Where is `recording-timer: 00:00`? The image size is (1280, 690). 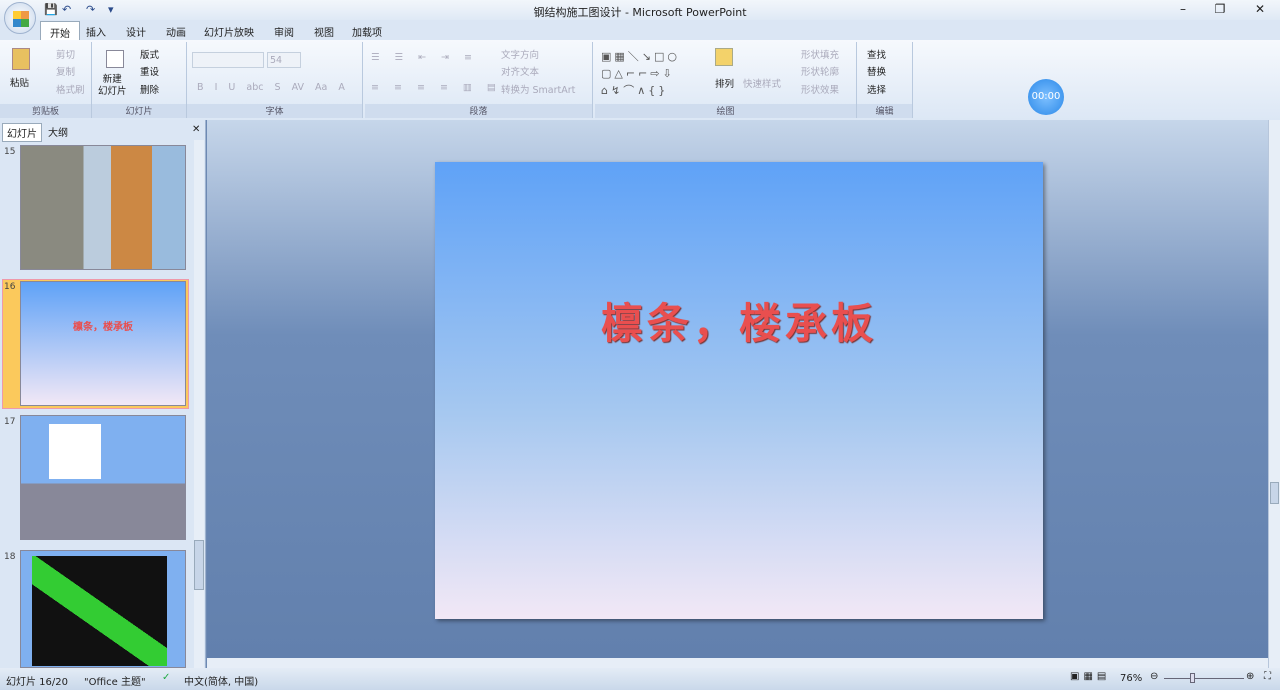
recording-timer: 00:00 is located at coordinates (1046, 97).